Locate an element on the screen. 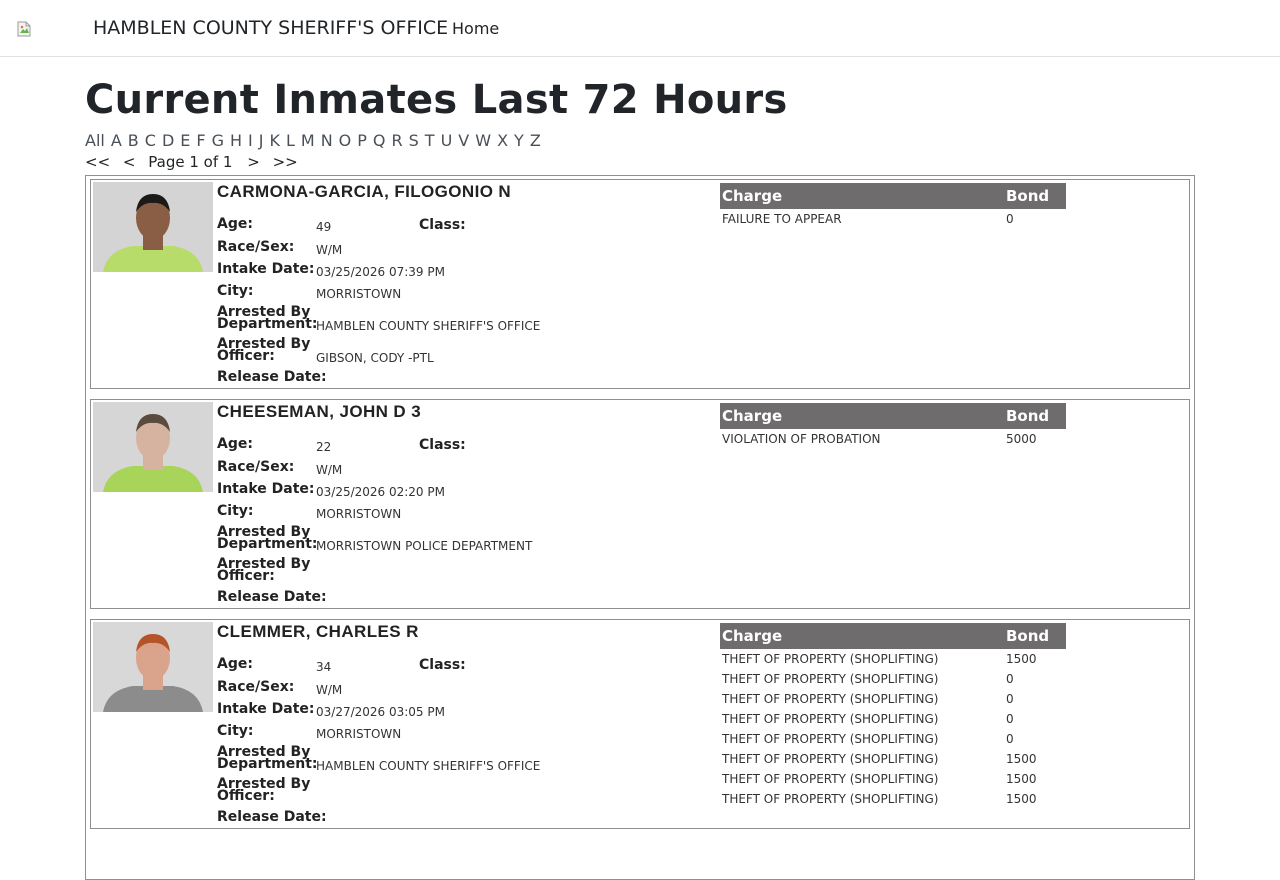 The image size is (1280, 880). letter-filter-a: A is located at coordinates (116, 140).